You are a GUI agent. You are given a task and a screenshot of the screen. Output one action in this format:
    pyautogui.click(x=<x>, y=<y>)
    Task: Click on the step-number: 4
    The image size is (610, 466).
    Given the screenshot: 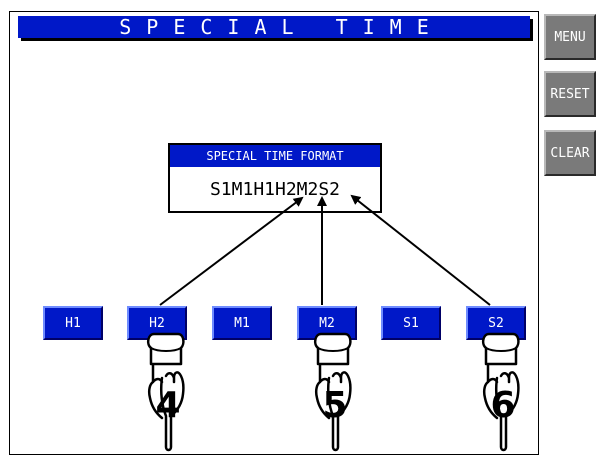 What is the action you would take?
    pyautogui.click(x=168, y=405)
    